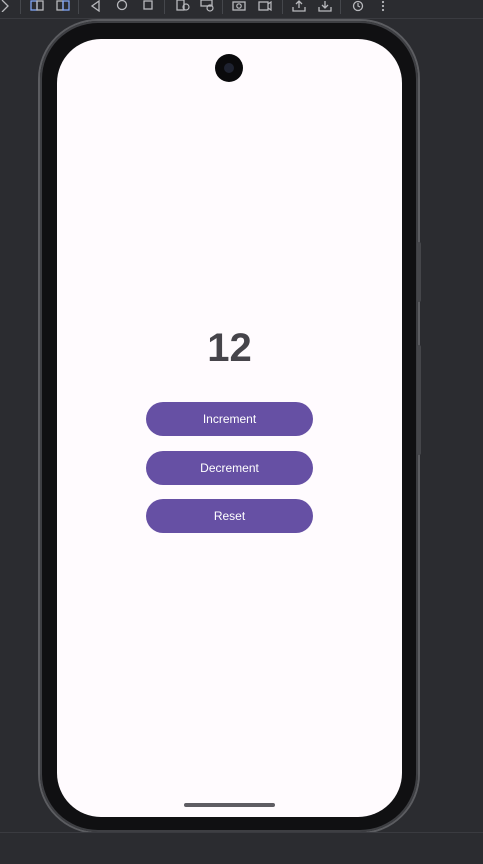 This screenshot has height=864, width=483. Describe the element at coordinates (419, 400) in the screenshot. I see `power-button` at that location.